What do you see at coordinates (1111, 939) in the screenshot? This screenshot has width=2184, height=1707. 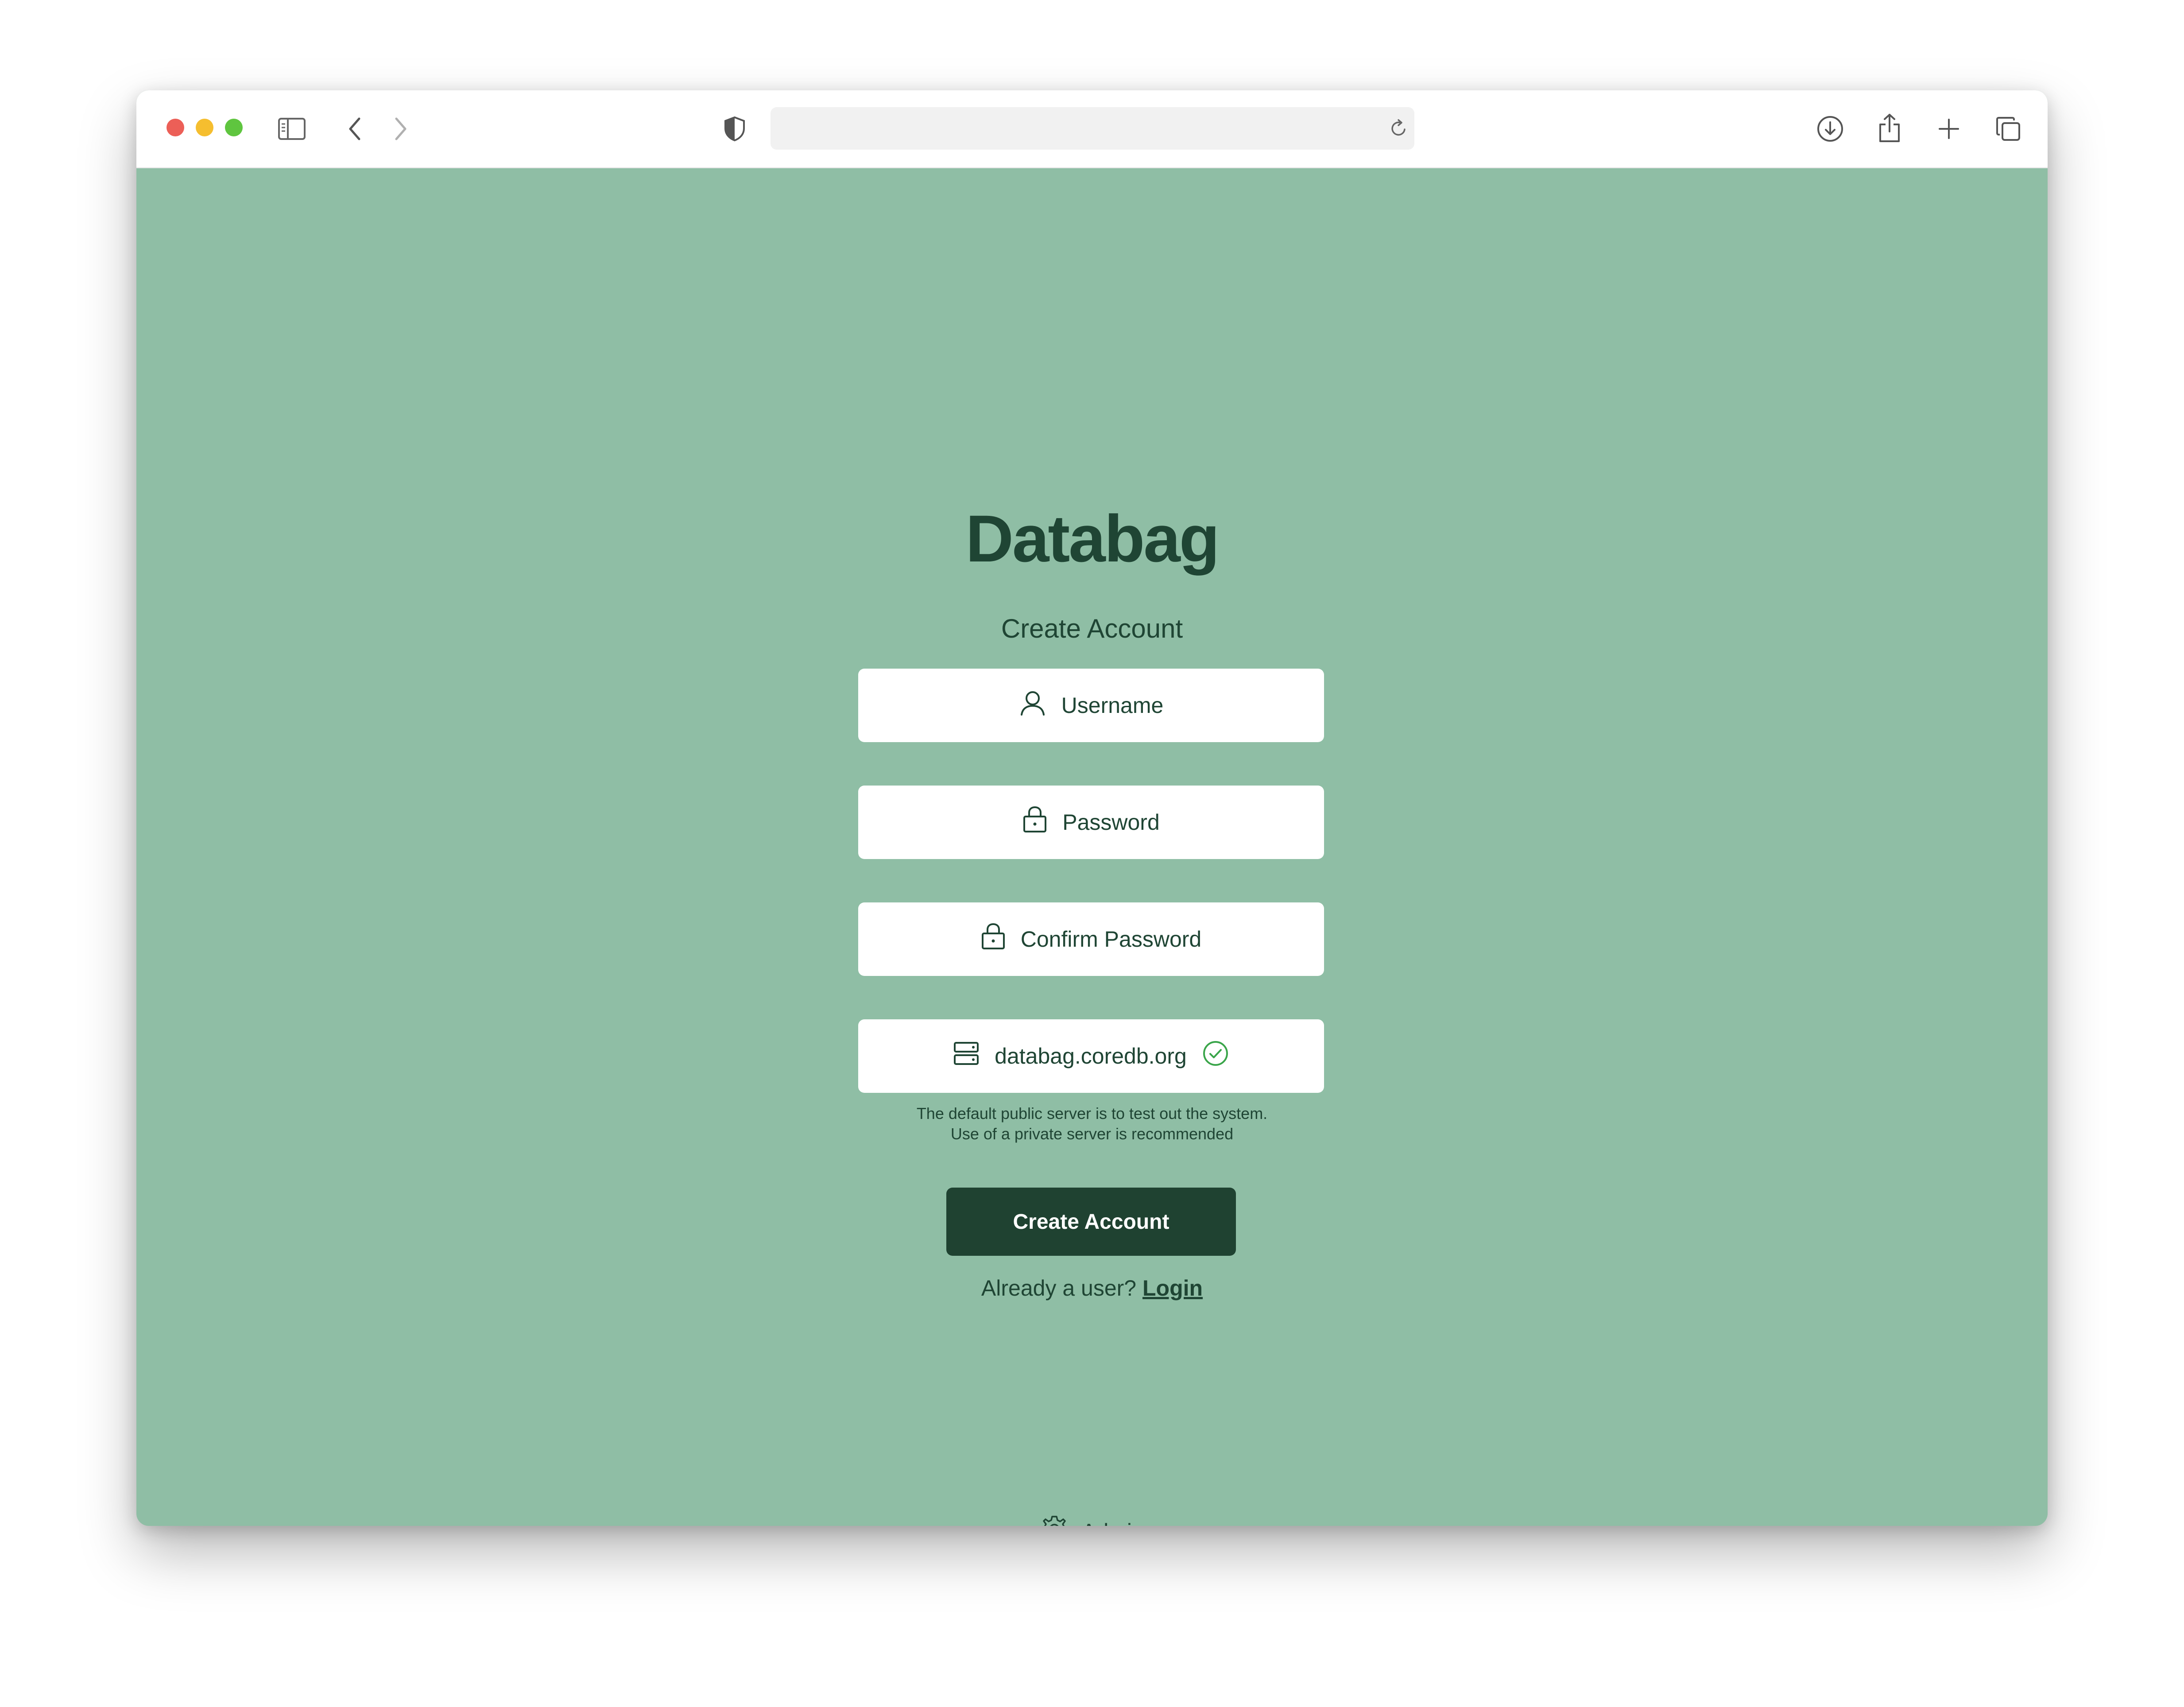 I see `confirm-password-placeholder: Confirm Password` at bounding box center [1111, 939].